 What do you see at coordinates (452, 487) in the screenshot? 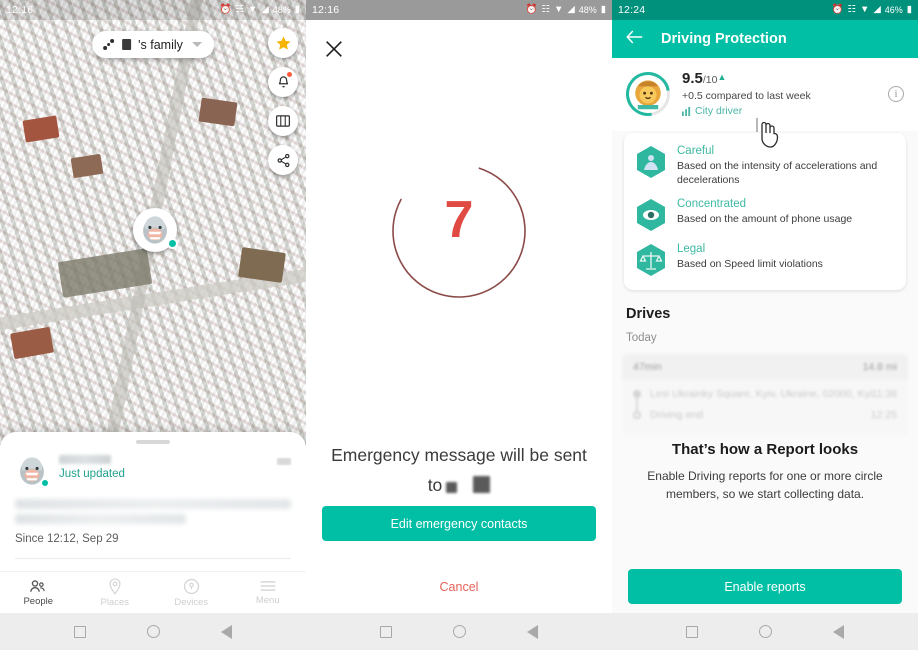
I see `recipient-redacted` at bounding box center [452, 487].